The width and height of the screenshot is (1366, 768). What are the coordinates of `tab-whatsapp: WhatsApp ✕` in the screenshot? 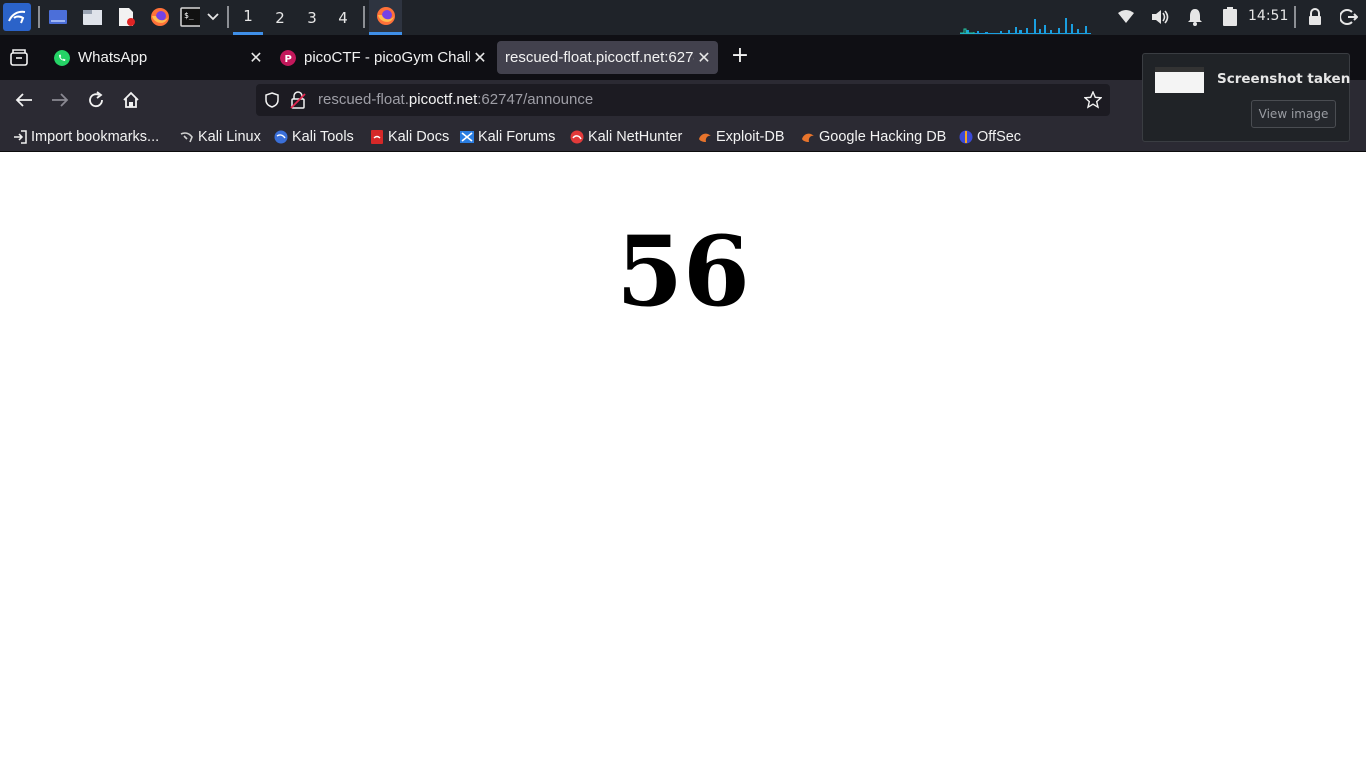 It's located at (158, 57).